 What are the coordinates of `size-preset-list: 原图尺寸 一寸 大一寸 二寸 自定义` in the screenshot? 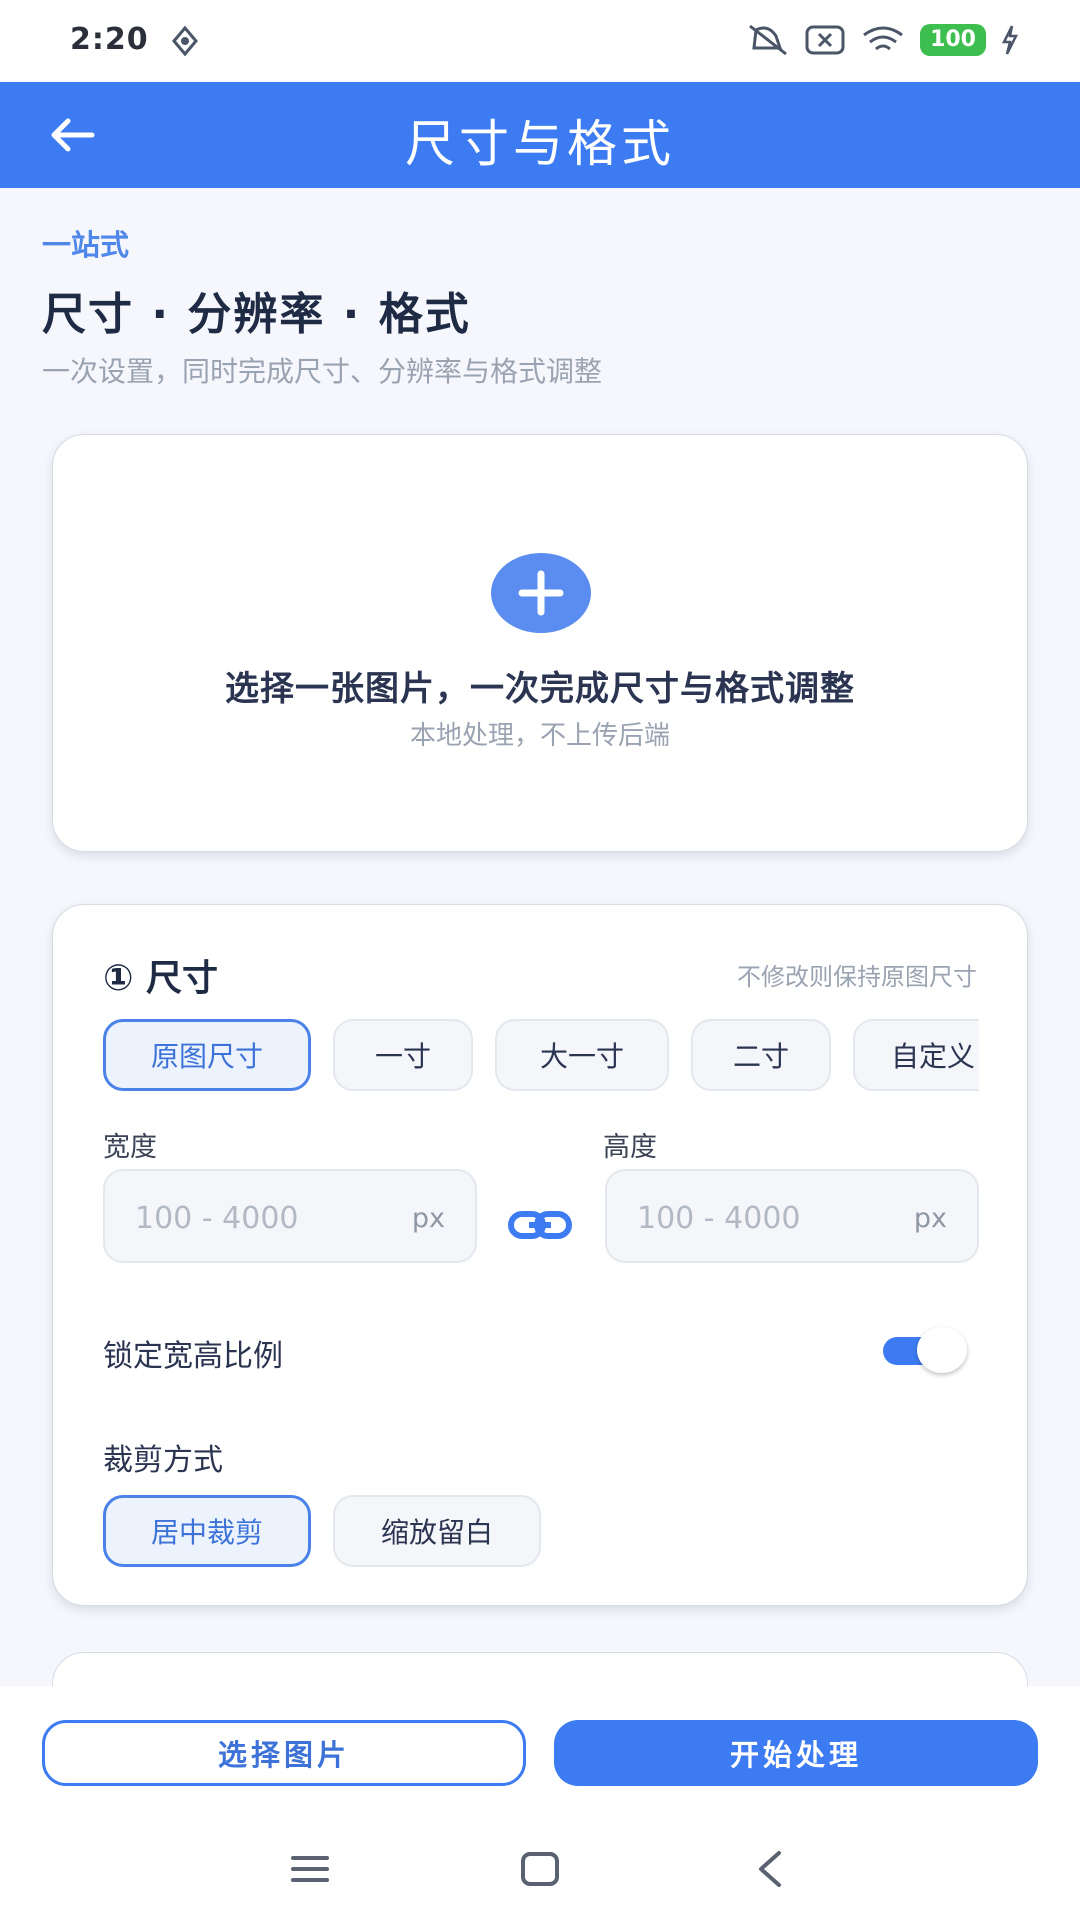 It's located at (541, 1056).